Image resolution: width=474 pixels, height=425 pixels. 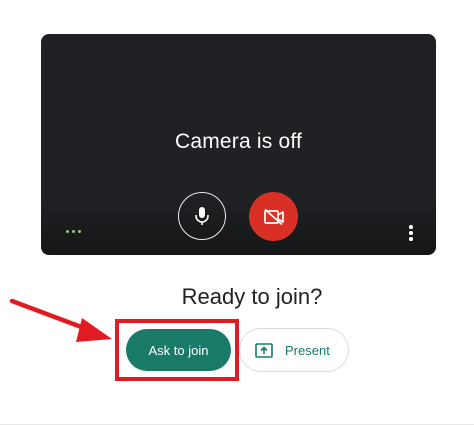 What do you see at coordinates (307, 350) in the screenshot?
I see `present-label: Present` at bounding box center [307, 350].